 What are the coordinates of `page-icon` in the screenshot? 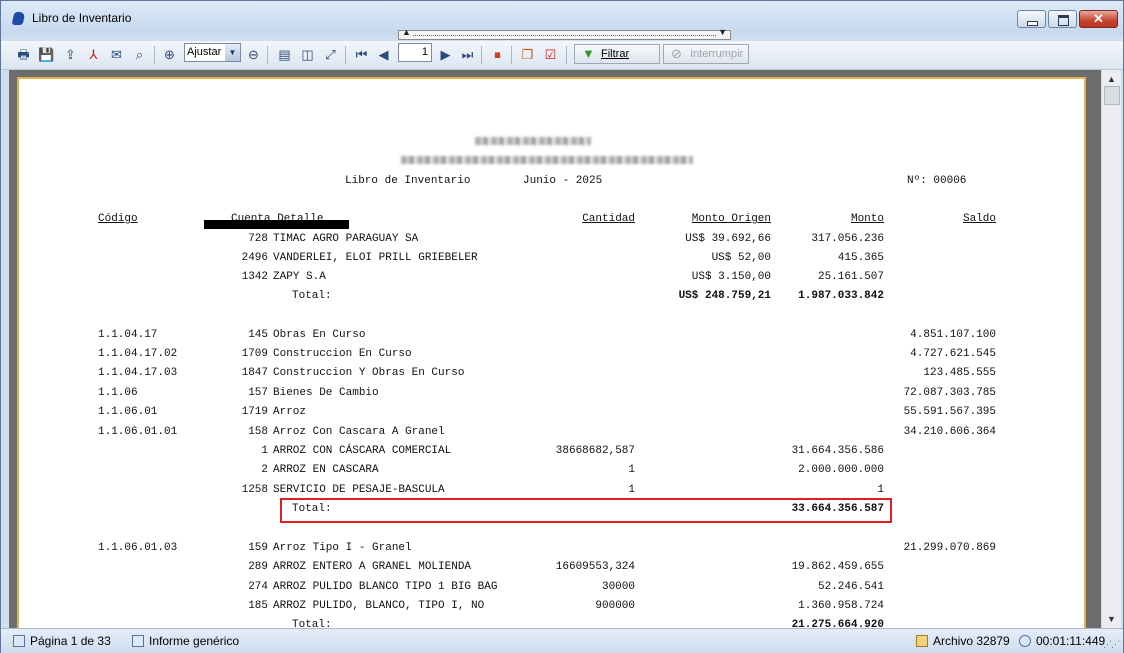 It's located at (19, 641).